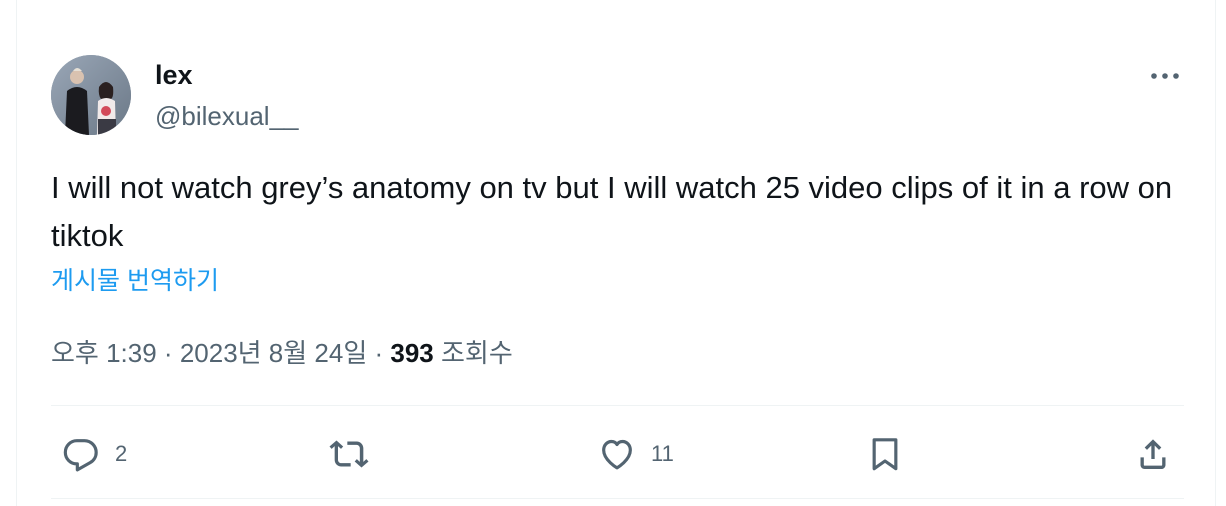 This screenshot has height=506, width=1226. I want to click on reply-count: 2, so click(121, 453).